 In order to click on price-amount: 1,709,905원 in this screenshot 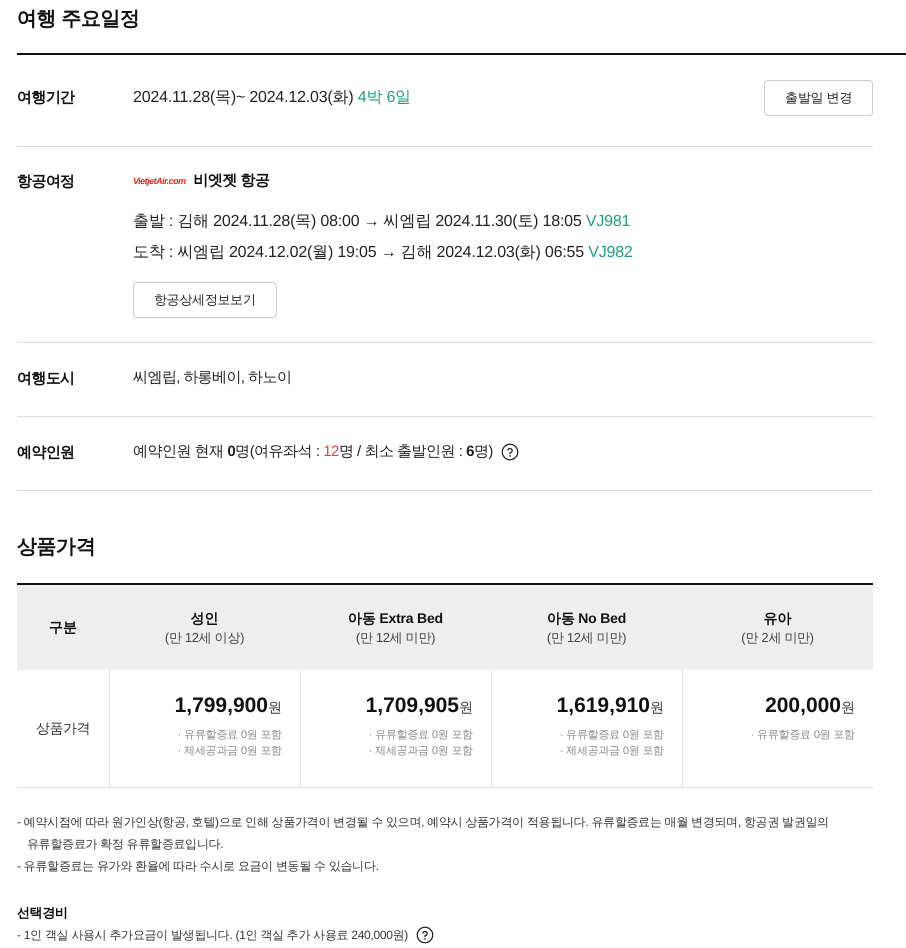, I will do `click(419, 706)`.